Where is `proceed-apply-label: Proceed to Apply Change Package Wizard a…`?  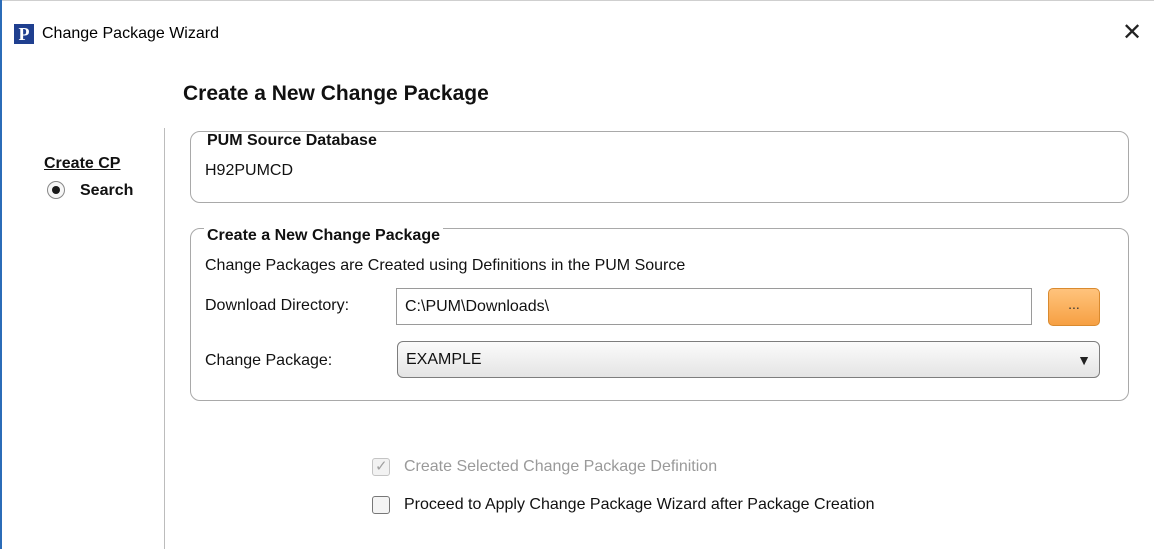 proceed-apply-label: Proceed to Apply Change Package Wizard a… is located at coordinates (639, 505).